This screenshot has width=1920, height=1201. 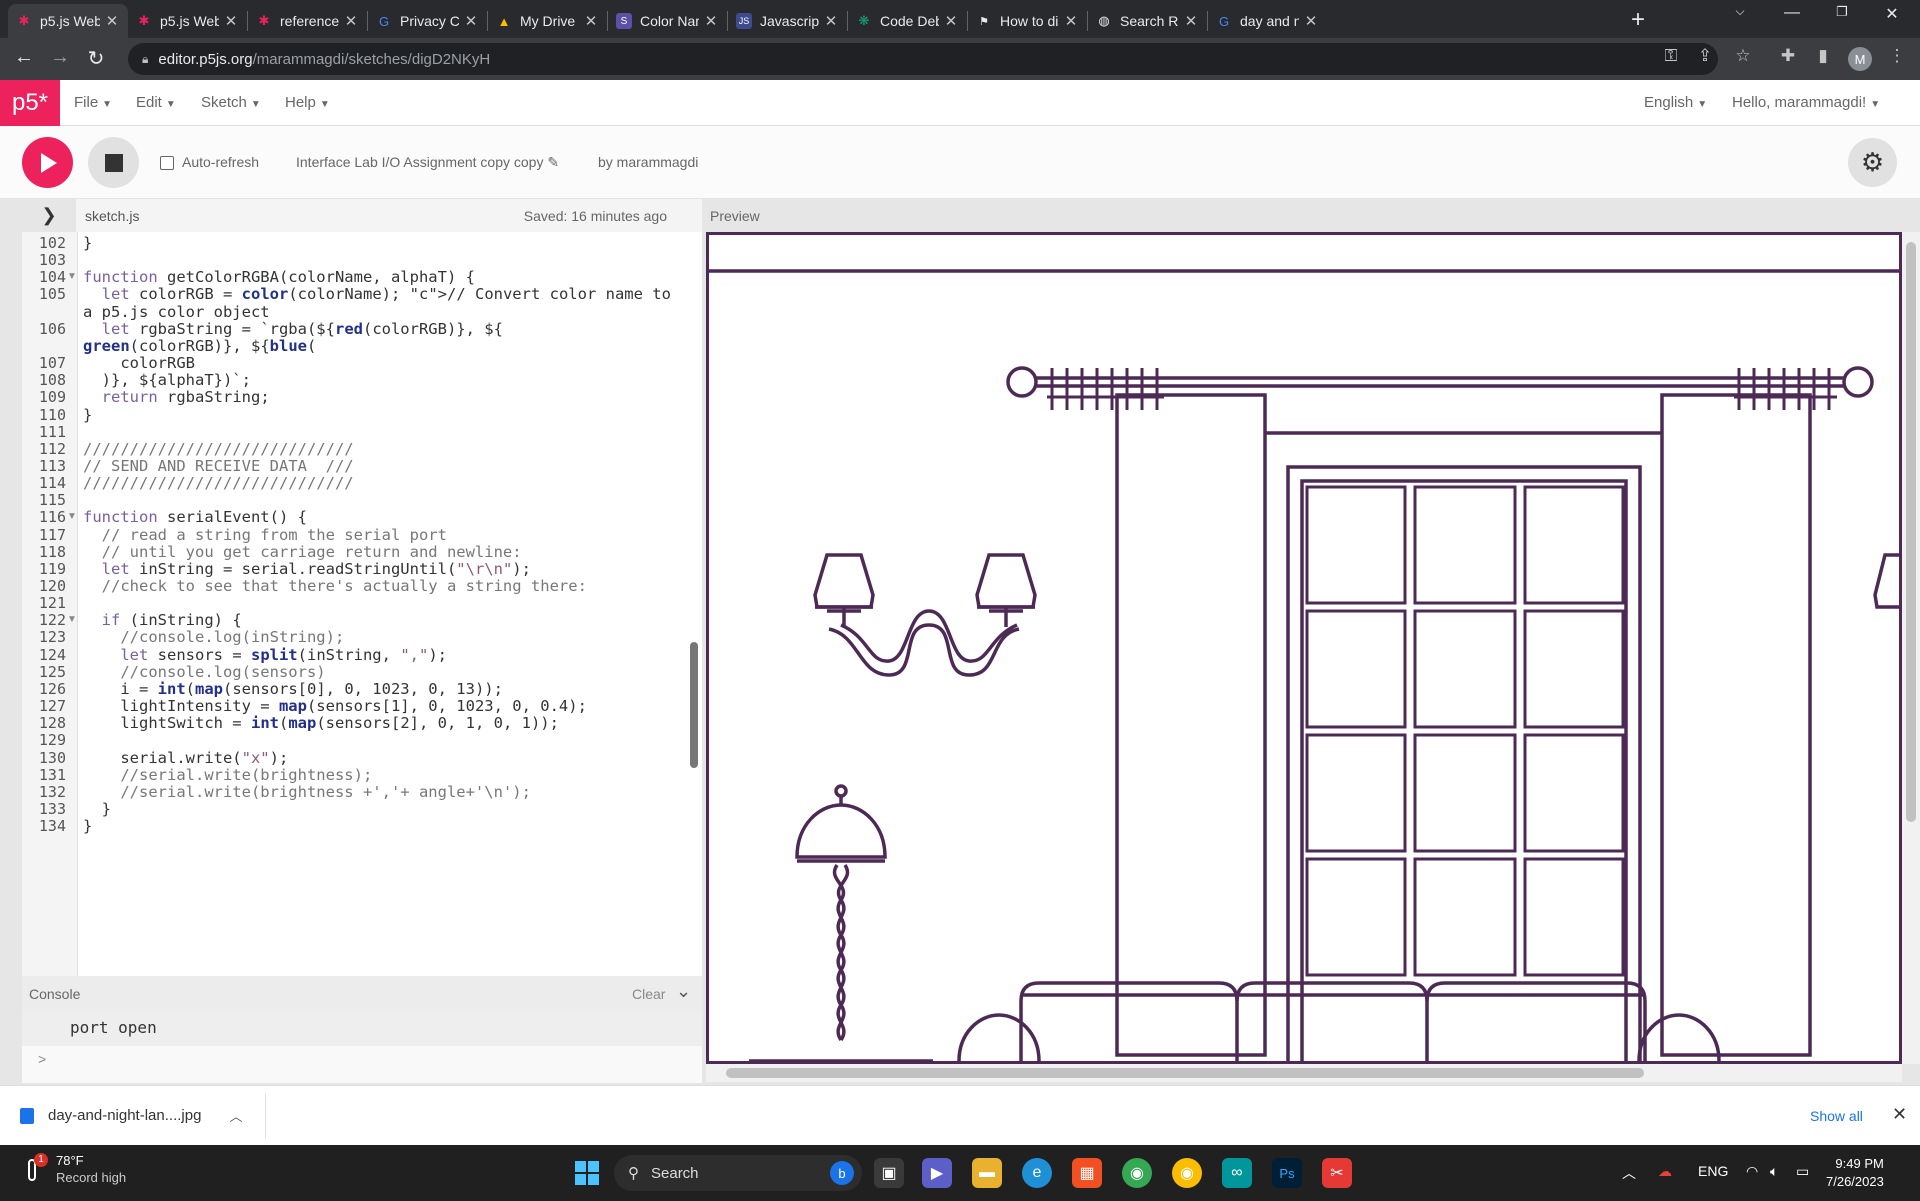 What do you see at coordinates (1792, 13) in the screenshot?
I see `minimize-button: —` at bounding box center [1792, 13].